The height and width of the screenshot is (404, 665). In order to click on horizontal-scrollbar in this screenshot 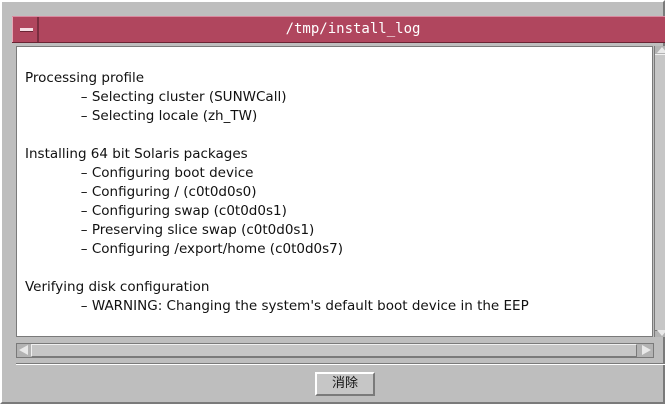, I will do `click(335, 350)`.